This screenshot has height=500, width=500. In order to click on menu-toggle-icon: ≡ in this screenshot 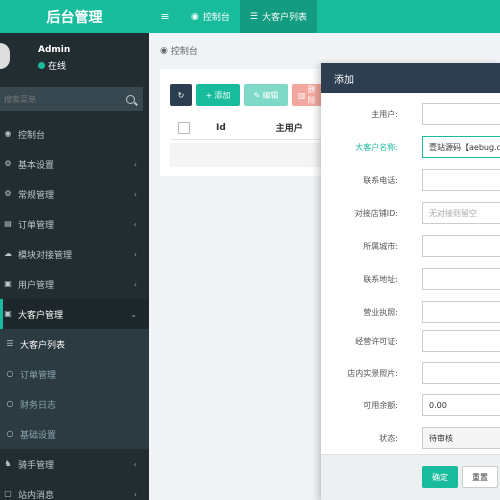, I will do `click(165, 16)`.